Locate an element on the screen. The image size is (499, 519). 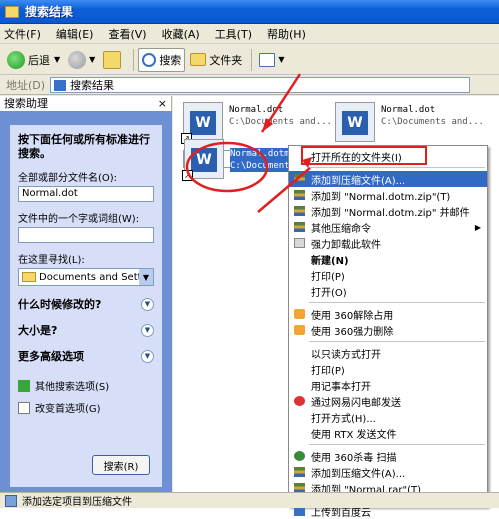
menu-item: 使用 360解除占用 is located at coordinates (388, 314).